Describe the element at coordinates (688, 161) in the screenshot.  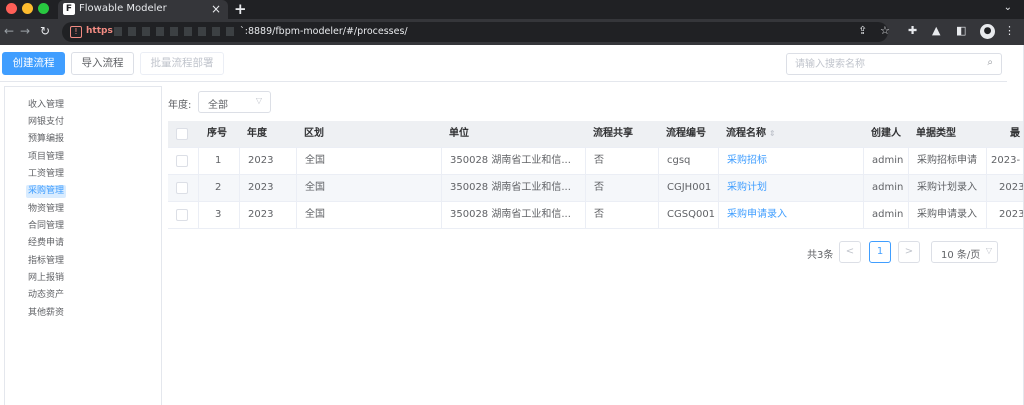
I see `cell-process-code: cgsq` at that location.